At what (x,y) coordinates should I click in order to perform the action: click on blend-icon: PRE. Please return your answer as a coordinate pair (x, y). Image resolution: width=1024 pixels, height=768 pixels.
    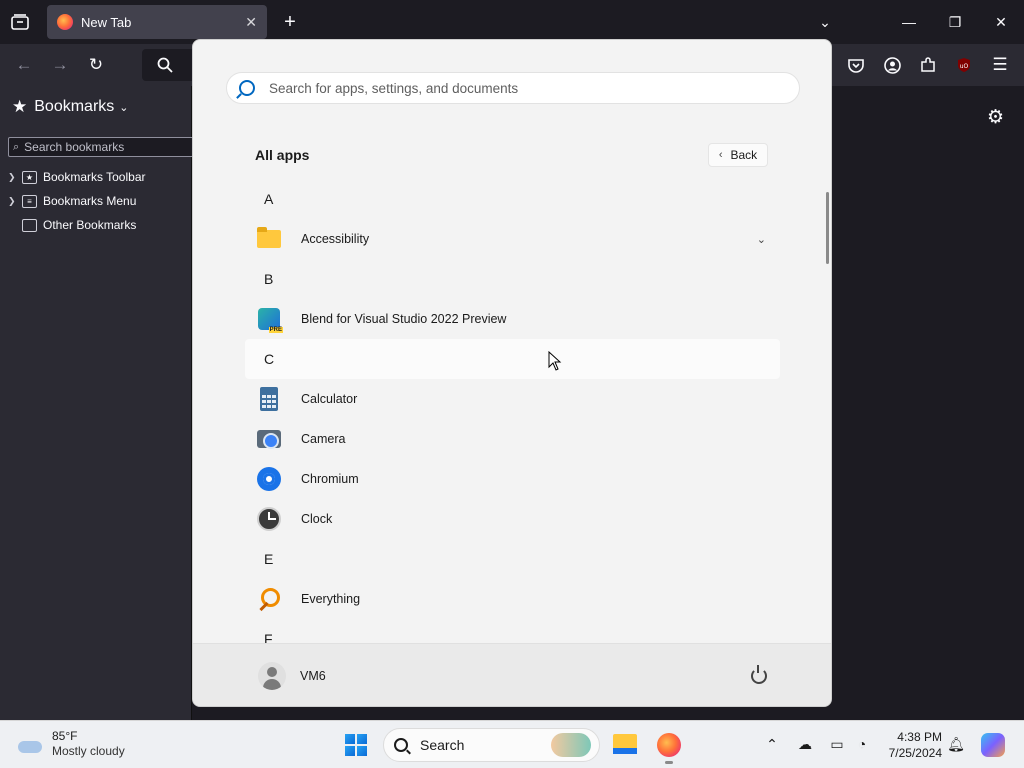
    Looking at the image, I should click on (270, 320).